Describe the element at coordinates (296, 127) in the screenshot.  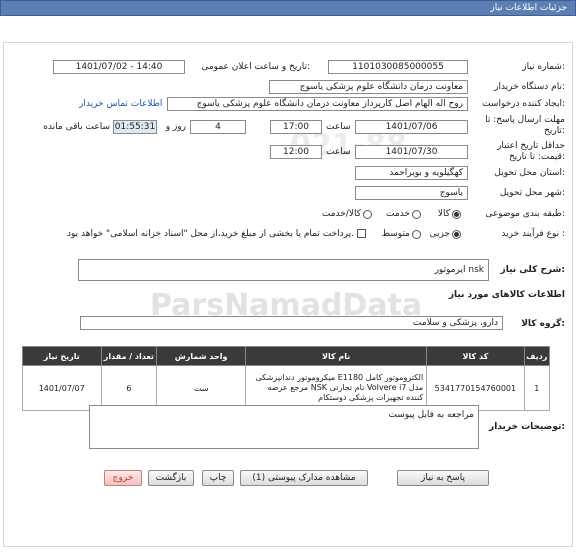
I see `reply-hour-field: 17:00` at that location.